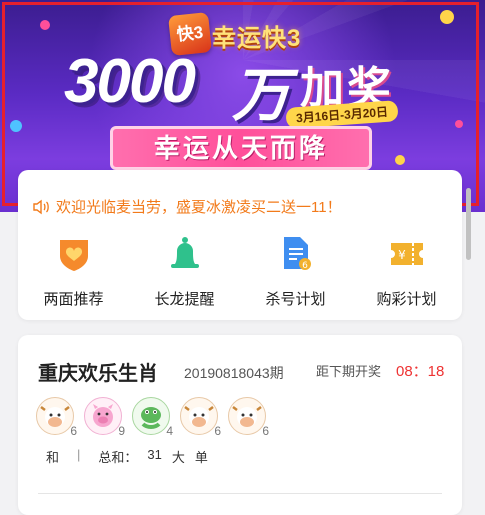  I want to click on menu-label: 两面推荐, so click(73, 299).